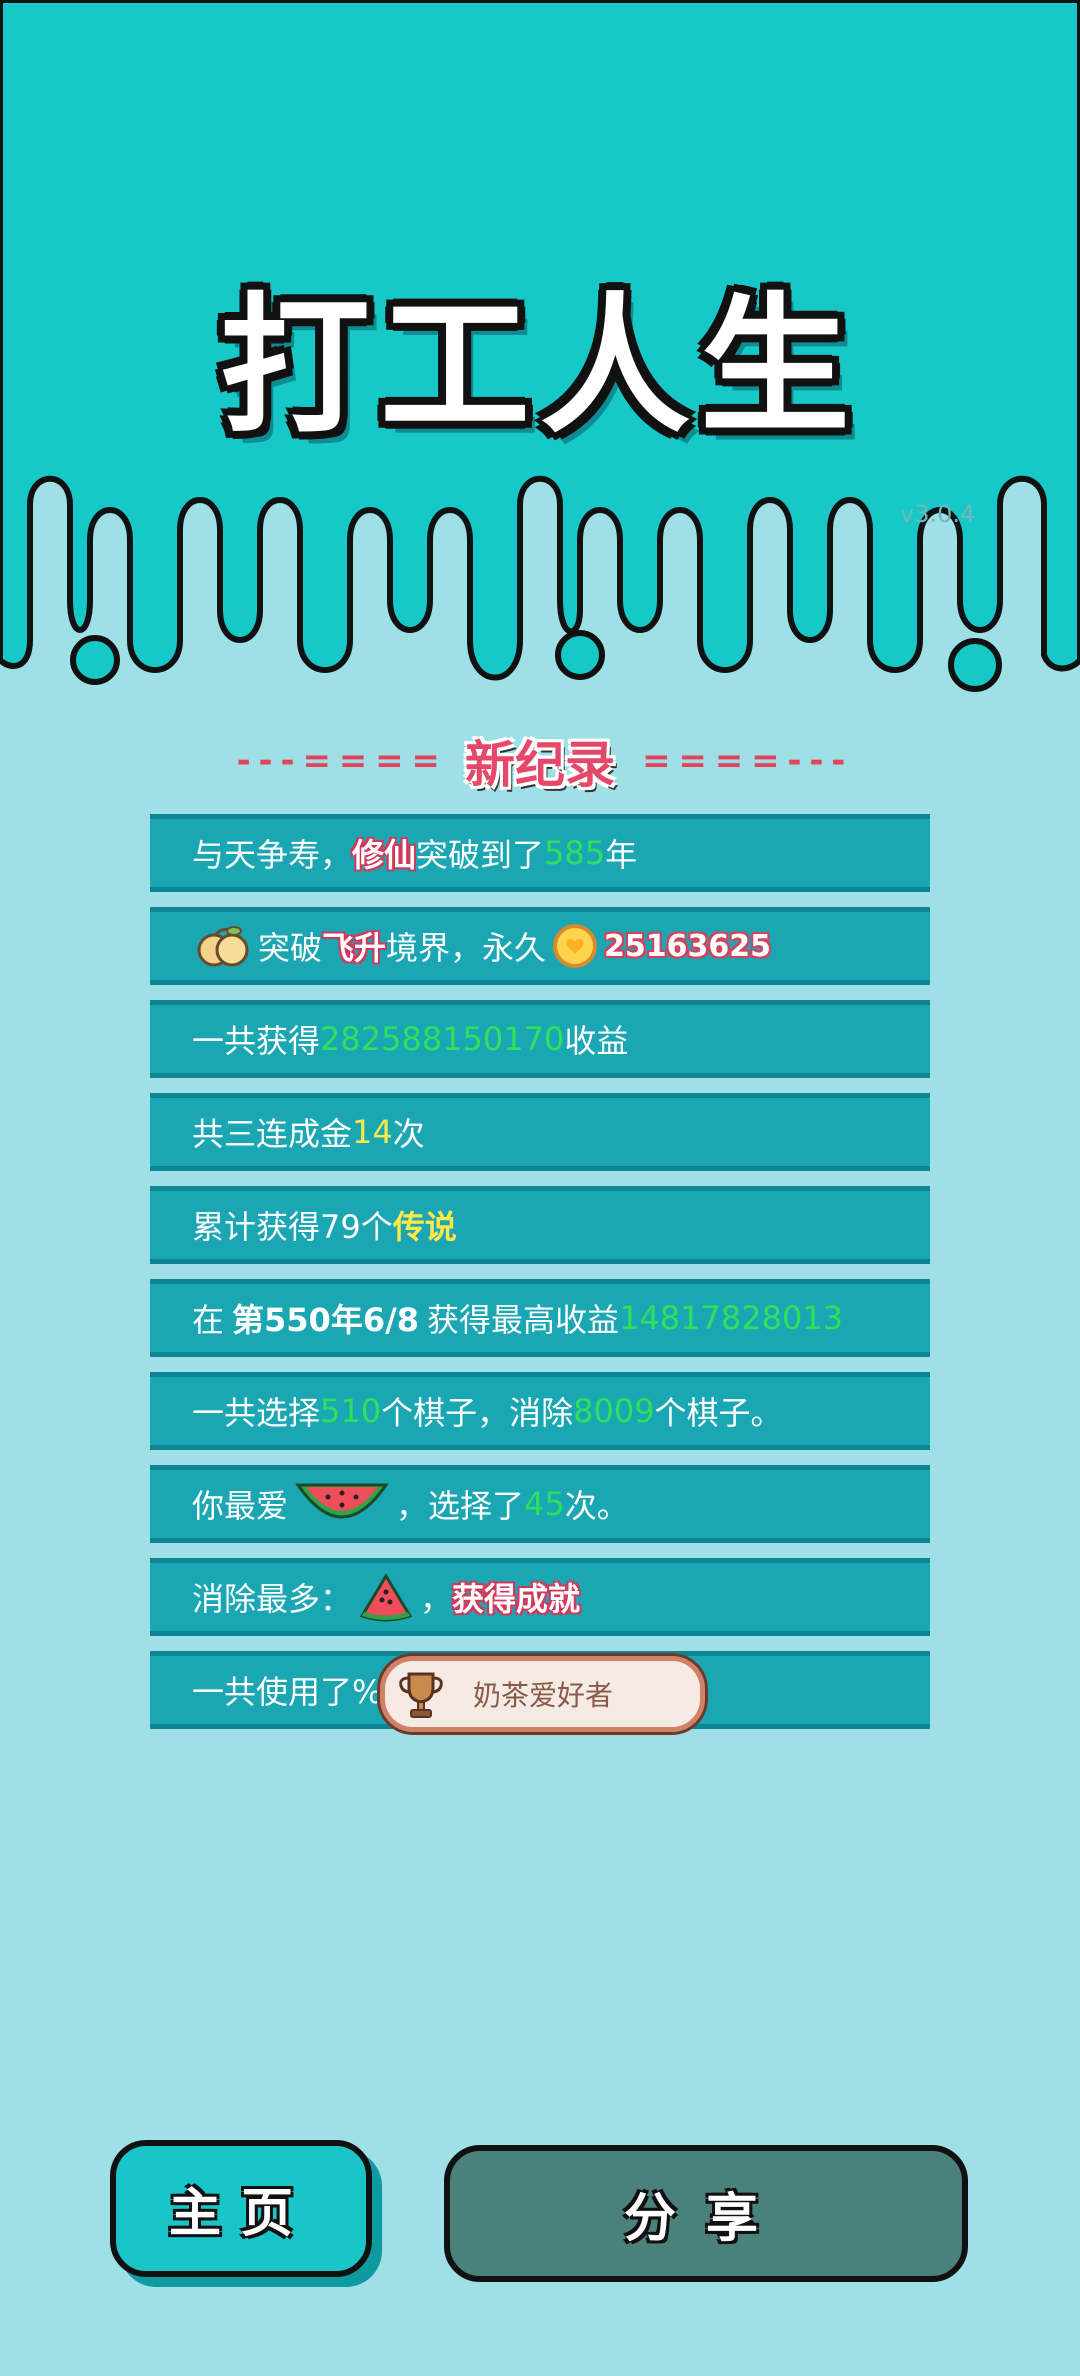 This screenshot has height=2376, width=1080. Describe the element at coordinates (540, 1225) in the screenshot. I see `record-row-legend: 累计获得79个 传说` at that location.